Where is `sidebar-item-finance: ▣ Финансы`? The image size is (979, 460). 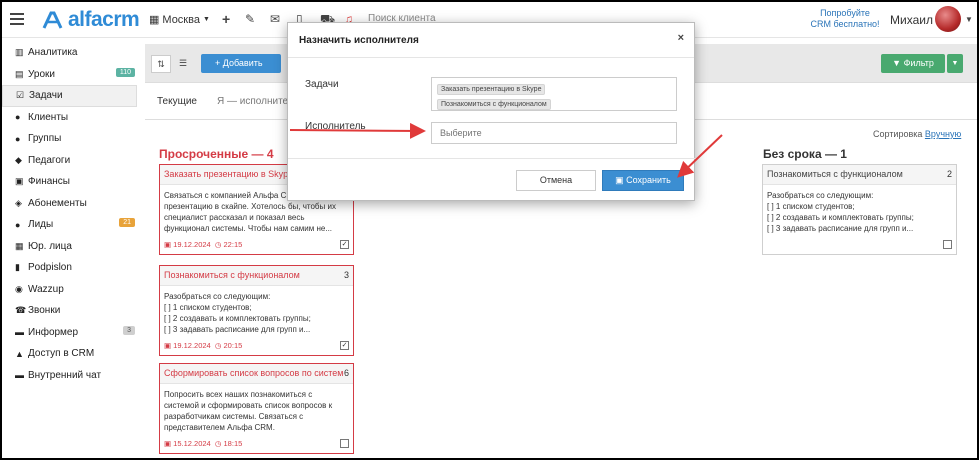
sidebar-item-finance: ▣ Финансы is located at coordinates (69, 182).